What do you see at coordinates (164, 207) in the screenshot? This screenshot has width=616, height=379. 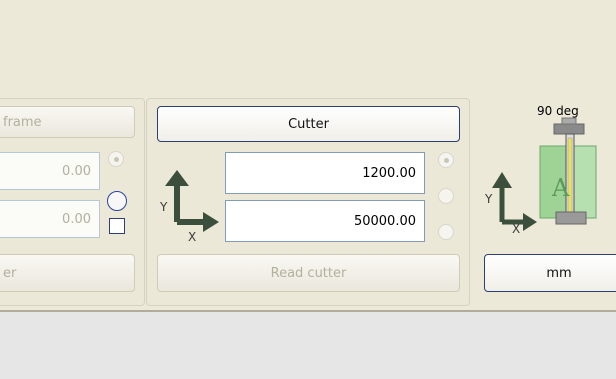 I see `cutter-axis-y-label: Y` at bounding box center [164, 207].